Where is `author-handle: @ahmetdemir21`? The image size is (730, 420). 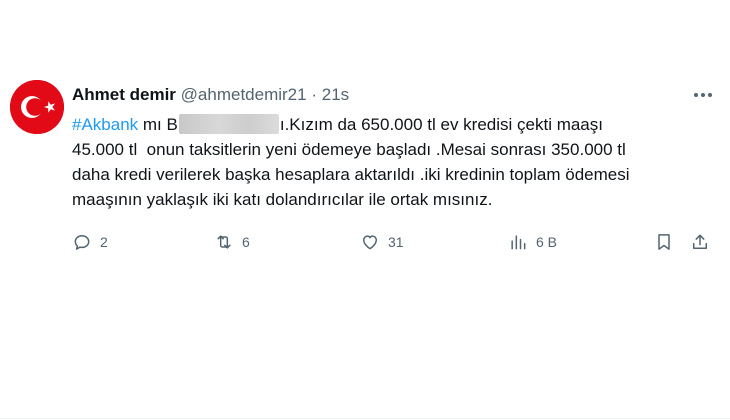 author-handle: @ahmetdemir21 is located at coordinates (244, 94).